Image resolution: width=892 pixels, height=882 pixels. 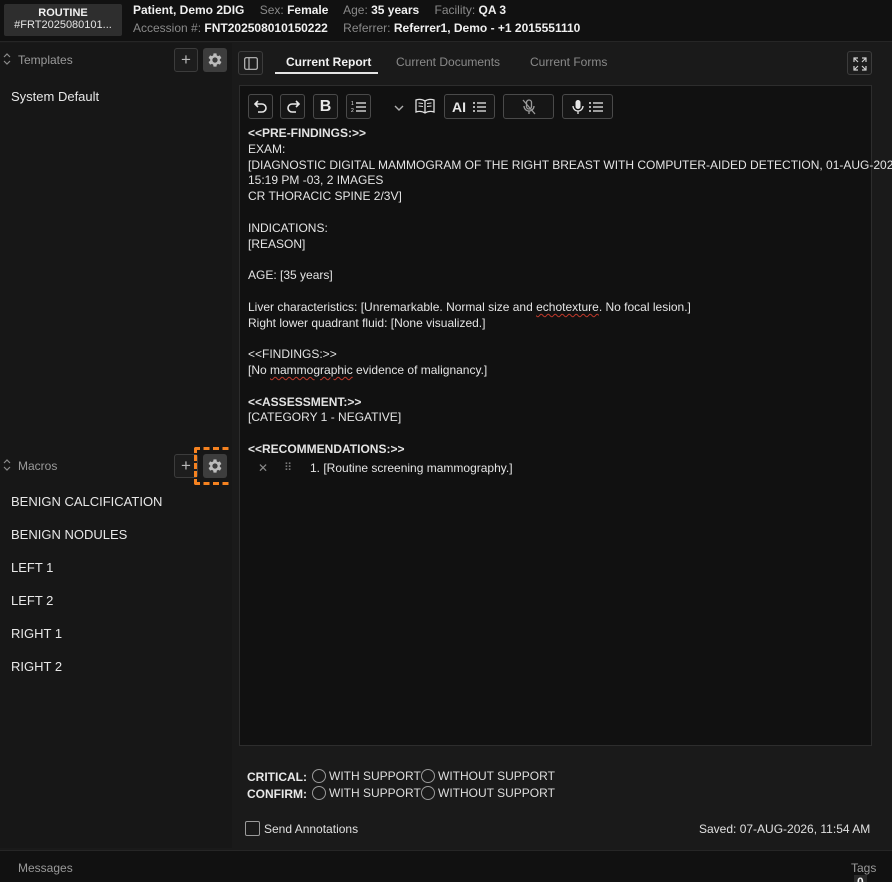 What do you see at coordinates (167, 28) in the screenshot?
I see `accession-label: Accession #:` at bounding box center [167, 28].